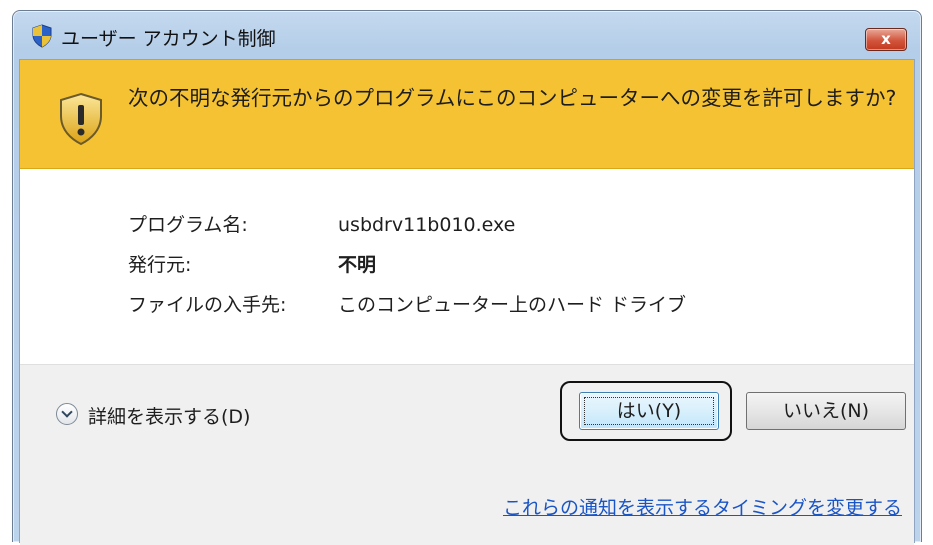 The height and width of the screenshot is (545, 933). I want to click on file-origin-row: ファイルの入手先: このコンピューター上のハード ドライブ, so click(407, 303).